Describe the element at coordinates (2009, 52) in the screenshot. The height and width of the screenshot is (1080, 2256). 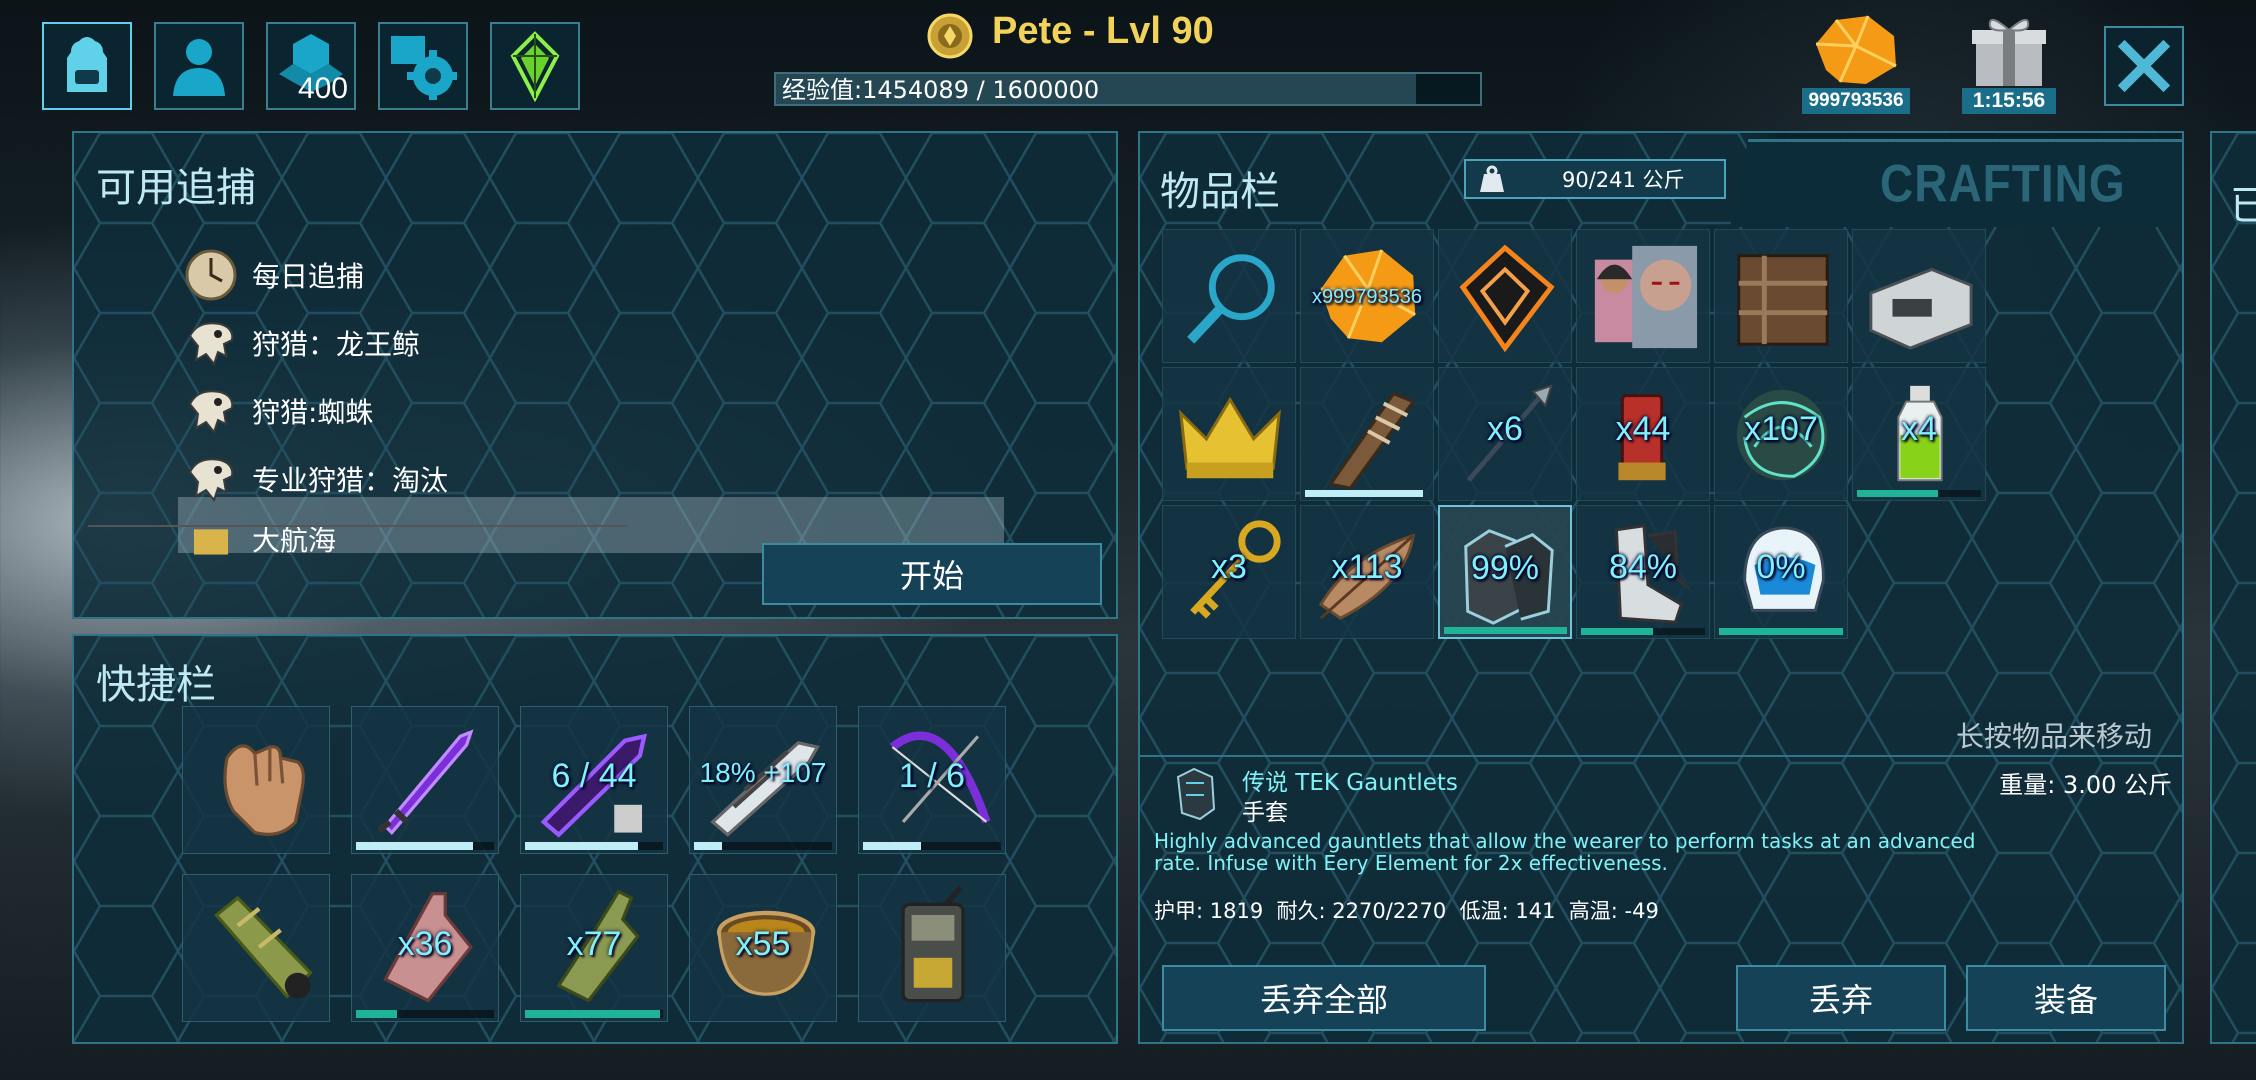
I see `gift-icon` at that location.